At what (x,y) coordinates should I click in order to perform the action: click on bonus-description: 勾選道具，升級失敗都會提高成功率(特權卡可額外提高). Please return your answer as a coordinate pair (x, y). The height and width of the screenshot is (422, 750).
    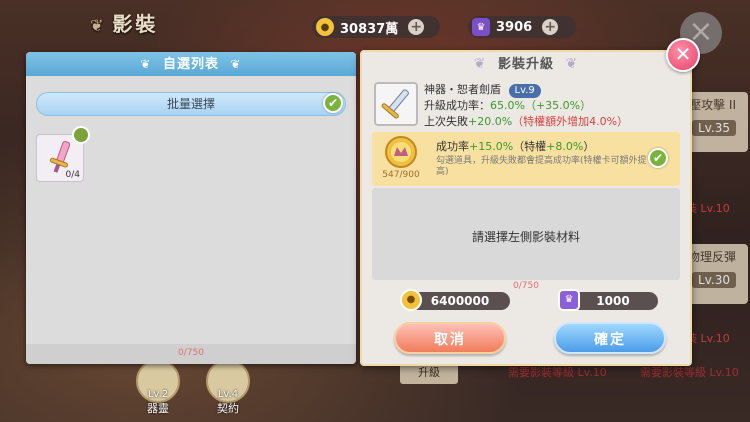
    Looking at the image, I should click on (541, 166).